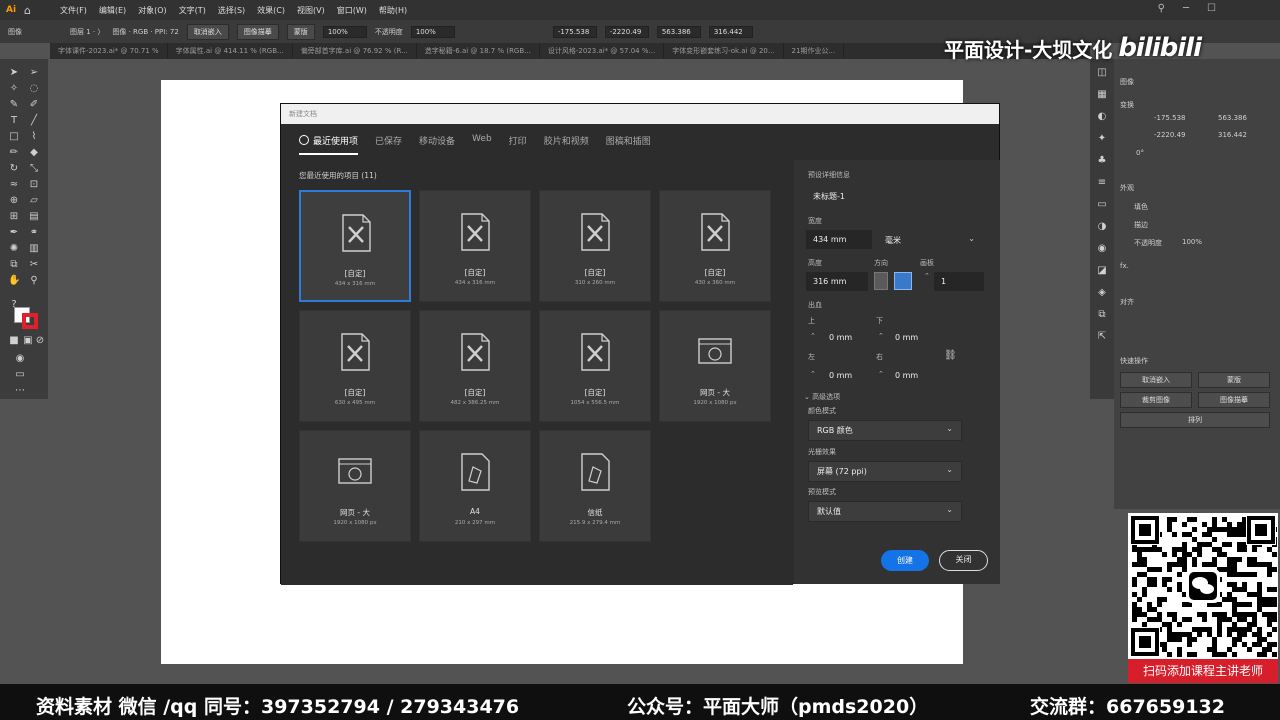 The width and height of the screenshot is (1280, 720). What do you see at coordinates (34, 233) in the screenshot?
I see `blend-tool-icon: ⚭` at bounding box center [34, 233].